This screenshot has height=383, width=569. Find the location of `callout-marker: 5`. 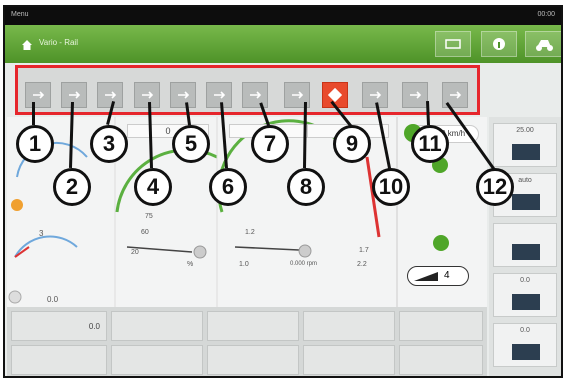

callout-marker: 5 is located at coordinates (191, 144).